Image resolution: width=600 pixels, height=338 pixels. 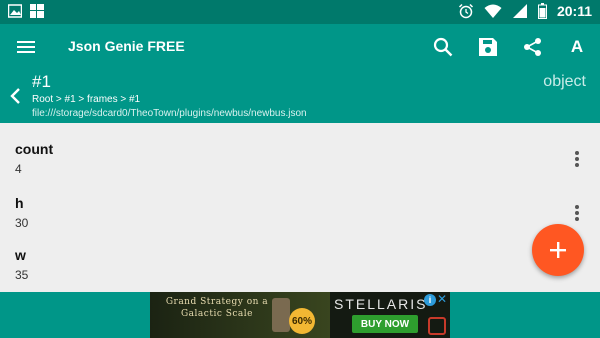 I want to click on ad-brand: STELLARIS, so click(x=381, y=304).